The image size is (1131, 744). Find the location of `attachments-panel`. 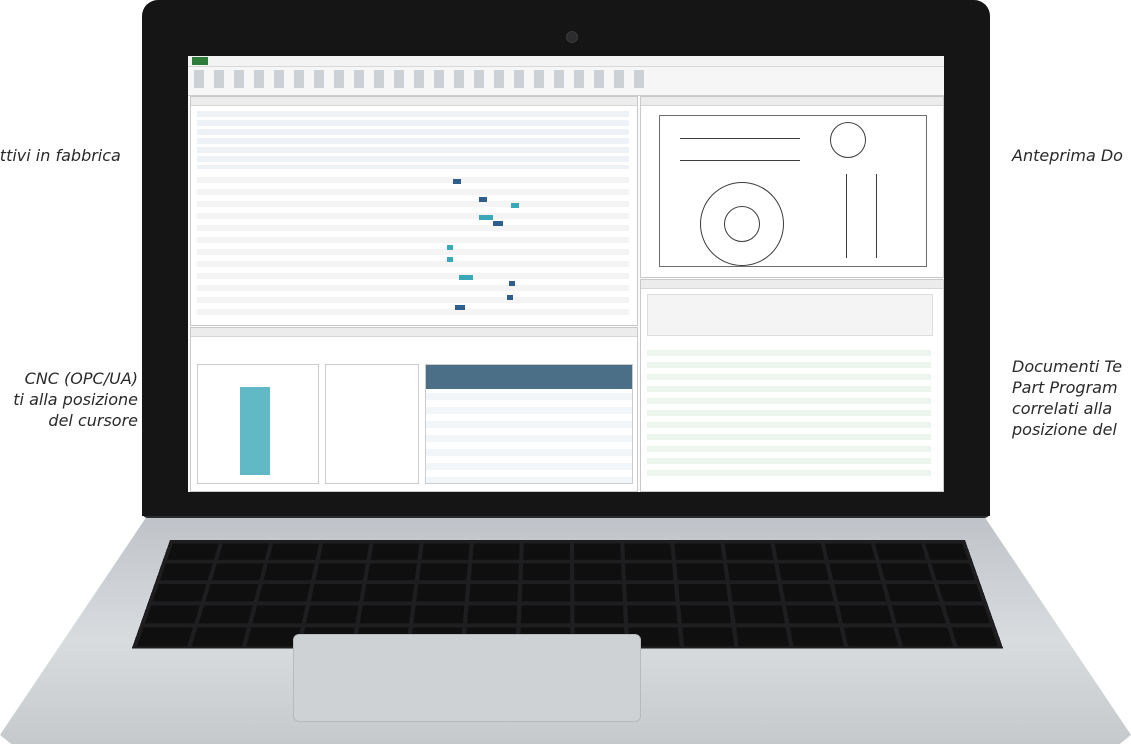

attachments-panel is located at coordinates (792, 385).